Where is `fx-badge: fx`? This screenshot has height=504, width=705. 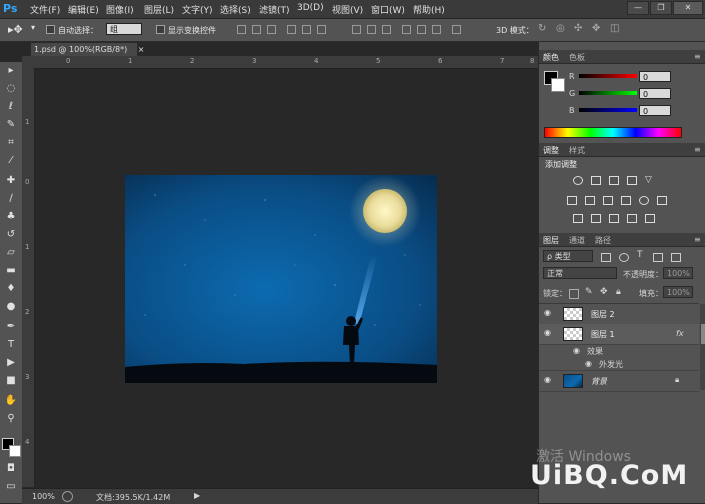 fx-badge: fx is located at coordinates (680, 333).